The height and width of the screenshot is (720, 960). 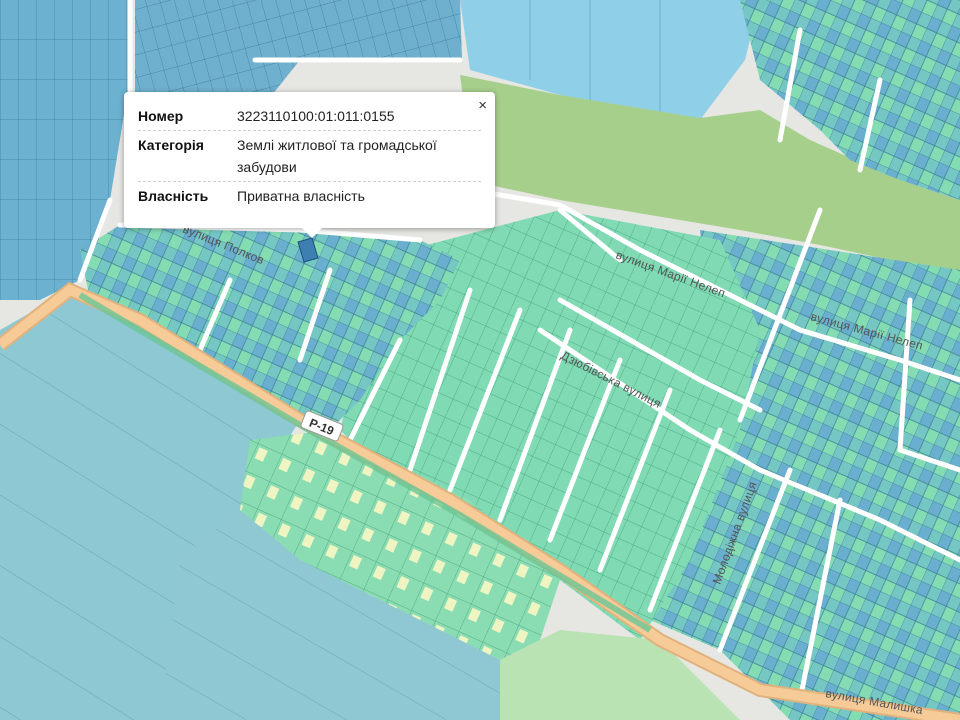 What do you see at coordinates (161, 116) in the screenshot?
I see `popup-key: Номер` at bounding box center [161, 116].